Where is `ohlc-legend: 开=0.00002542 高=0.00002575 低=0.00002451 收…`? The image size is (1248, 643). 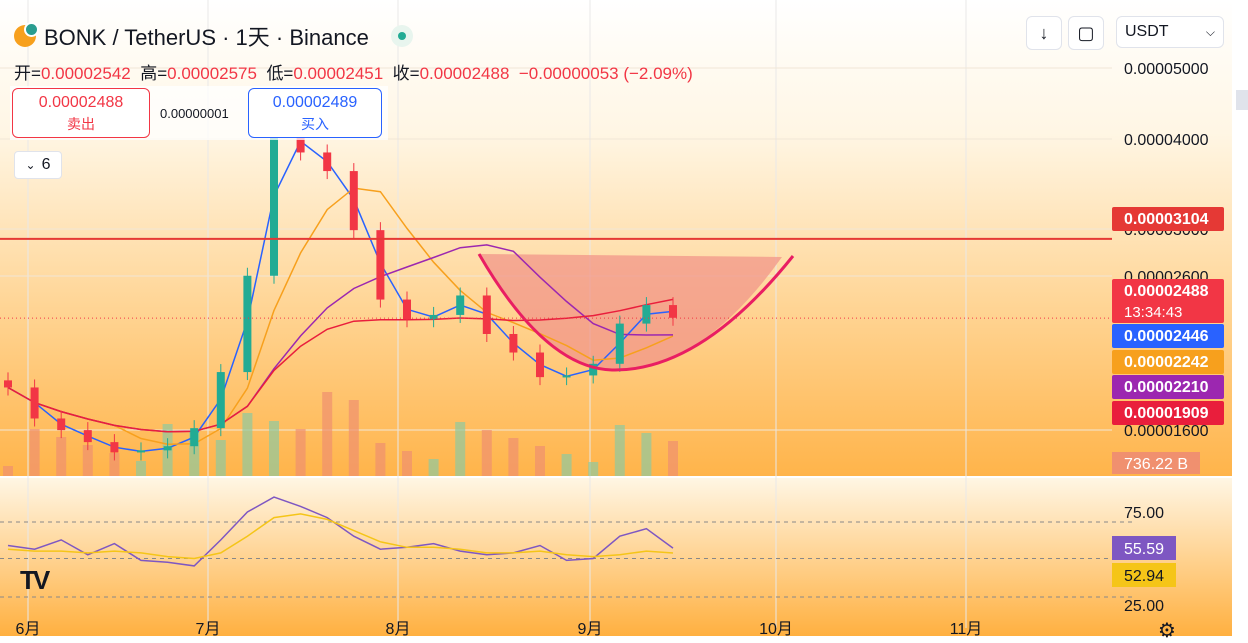
ohlc-legend: 开=0.00002542 高=0.00002575 低=0.00002451 收… is located at coordinates (353, 71).